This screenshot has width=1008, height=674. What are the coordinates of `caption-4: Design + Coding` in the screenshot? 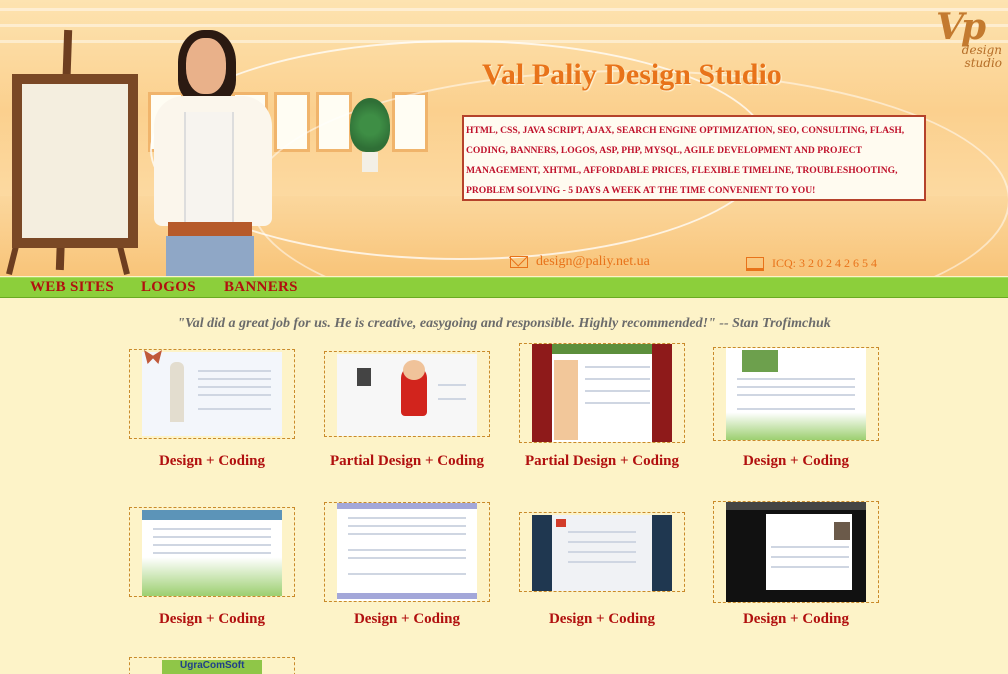 It's located at (796, 461).